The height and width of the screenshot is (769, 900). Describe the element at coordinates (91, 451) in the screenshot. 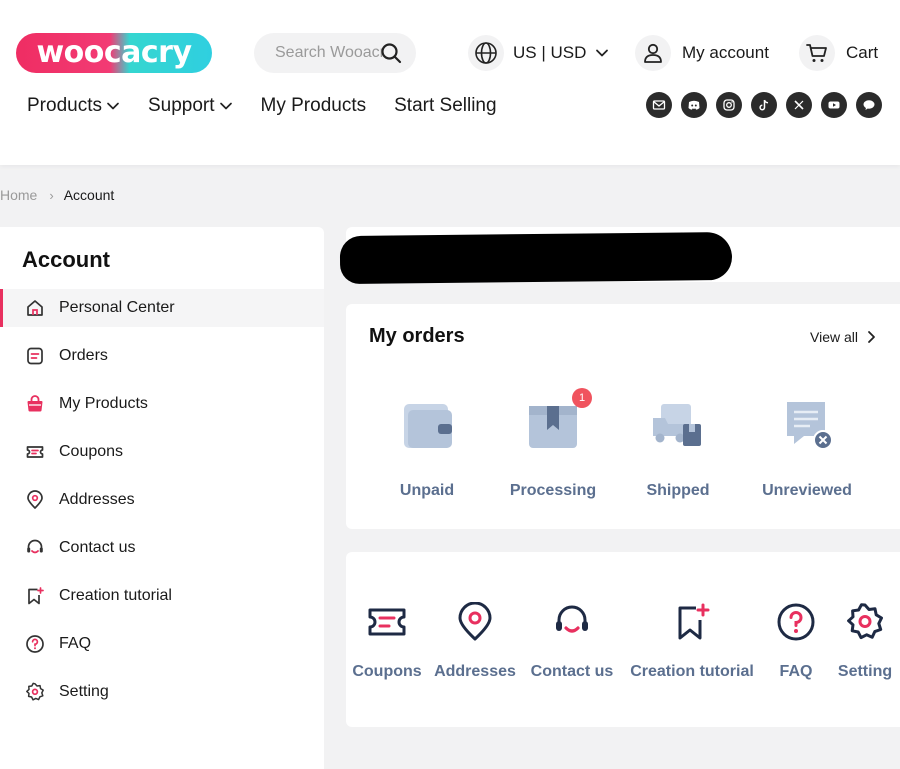

I see `sidebar-item-label: Coupons` at that location.